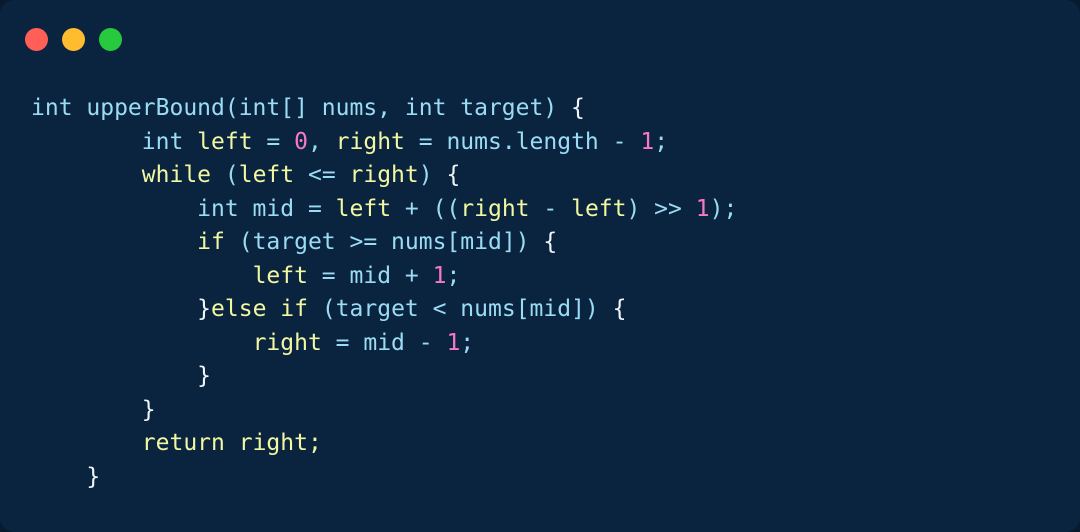 This screenshot has height=532, width=1080. Describe the element at coordinates (225, 175) in the screenshot. I see `code-token-def: (` at that location.